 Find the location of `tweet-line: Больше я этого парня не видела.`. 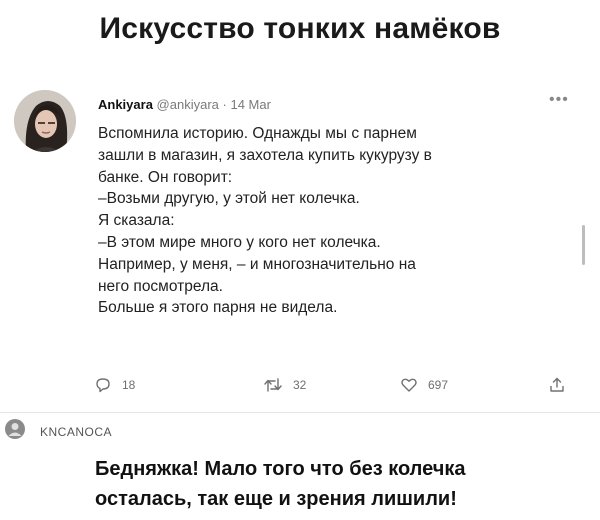

tweet-line: Больше я этого парня не видела. is located at coordinates (218, 308).